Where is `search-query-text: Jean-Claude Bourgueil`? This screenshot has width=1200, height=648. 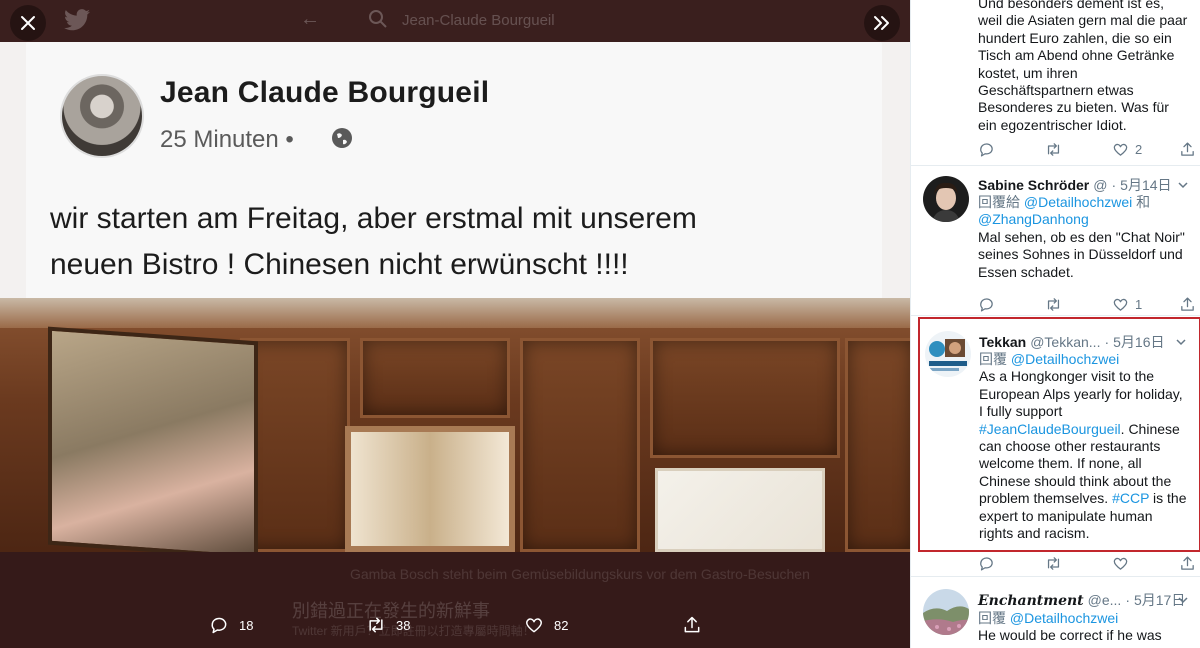
search-query-text: Jean-Claude Bourgueil is located at coordinates (478, 20).